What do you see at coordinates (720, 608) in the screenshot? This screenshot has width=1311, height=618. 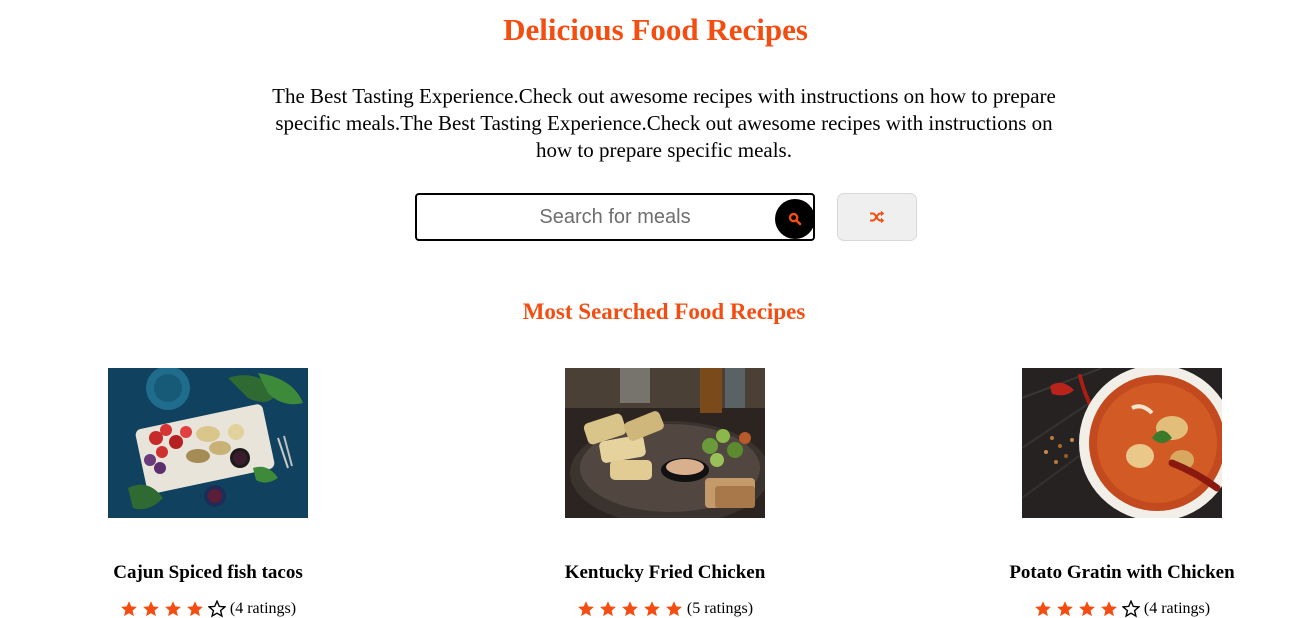 I see `ratings-count: (5 ratings)` at bounding box center [720, 608].